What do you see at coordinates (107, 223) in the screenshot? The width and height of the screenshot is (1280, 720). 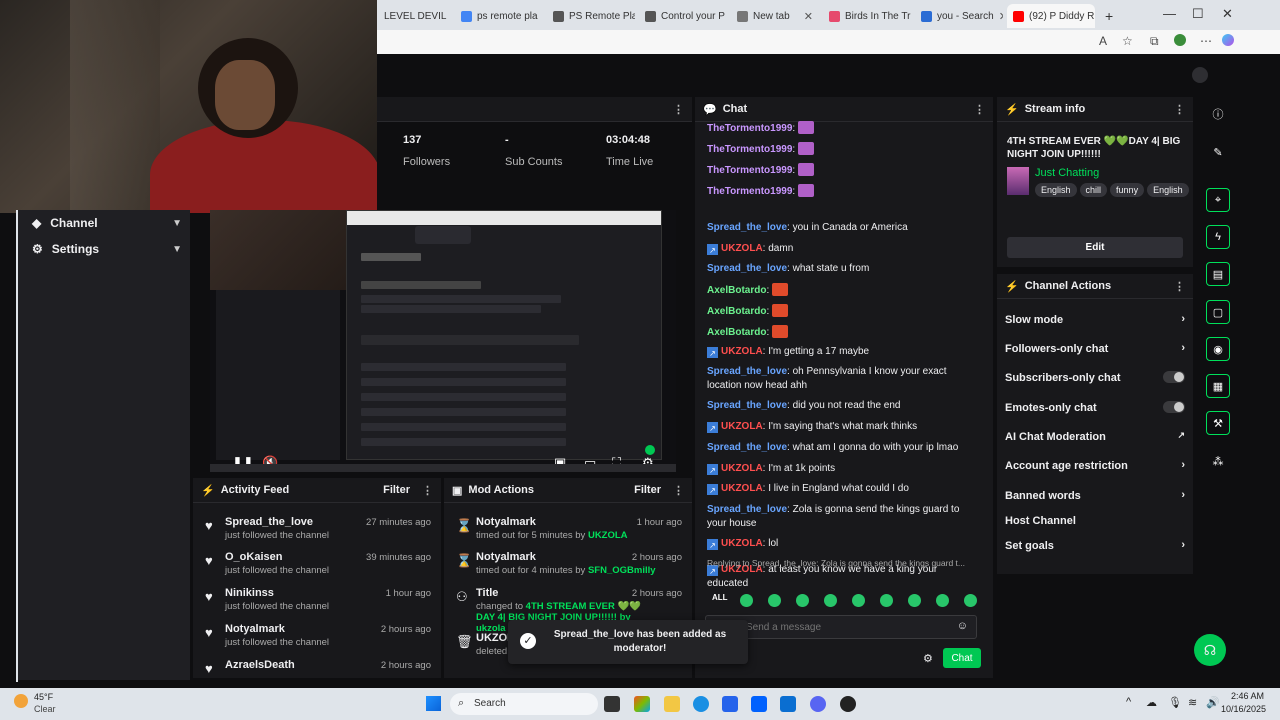 I see `sidebar-item-channel: ◆ Channel ▼` at bounding box center [107, 223].